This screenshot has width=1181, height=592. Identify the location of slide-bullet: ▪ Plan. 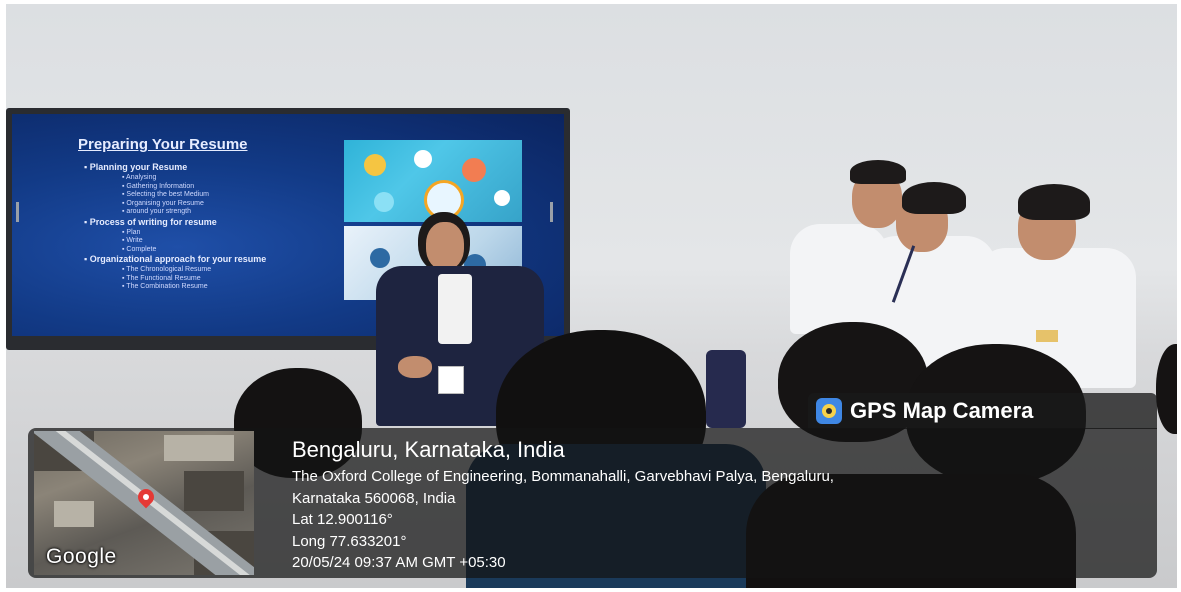
(131, 232).